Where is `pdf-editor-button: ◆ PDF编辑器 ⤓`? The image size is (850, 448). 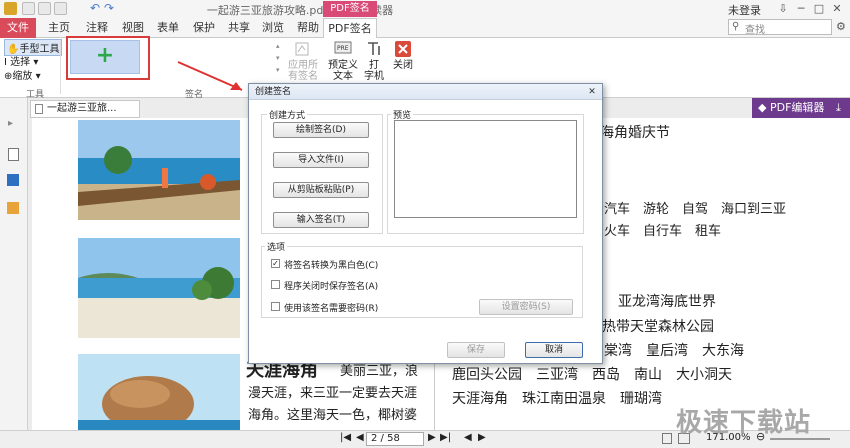 pdf-editor-button: ◆ PDF编辑器 ⤓ is located at coordinates (801, 108).